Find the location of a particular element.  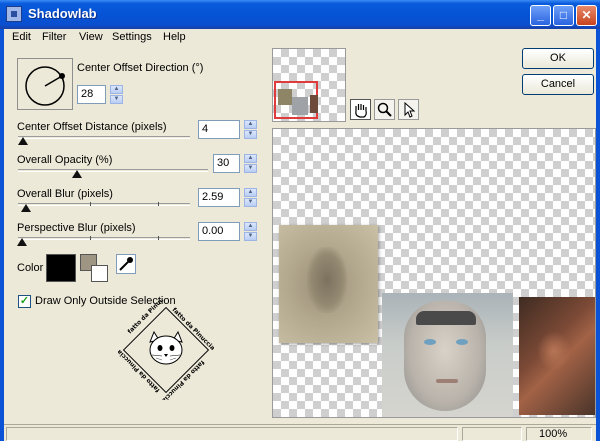

distance-label: Center Offset Distance (pixels) is located at coordinates (92, 127).